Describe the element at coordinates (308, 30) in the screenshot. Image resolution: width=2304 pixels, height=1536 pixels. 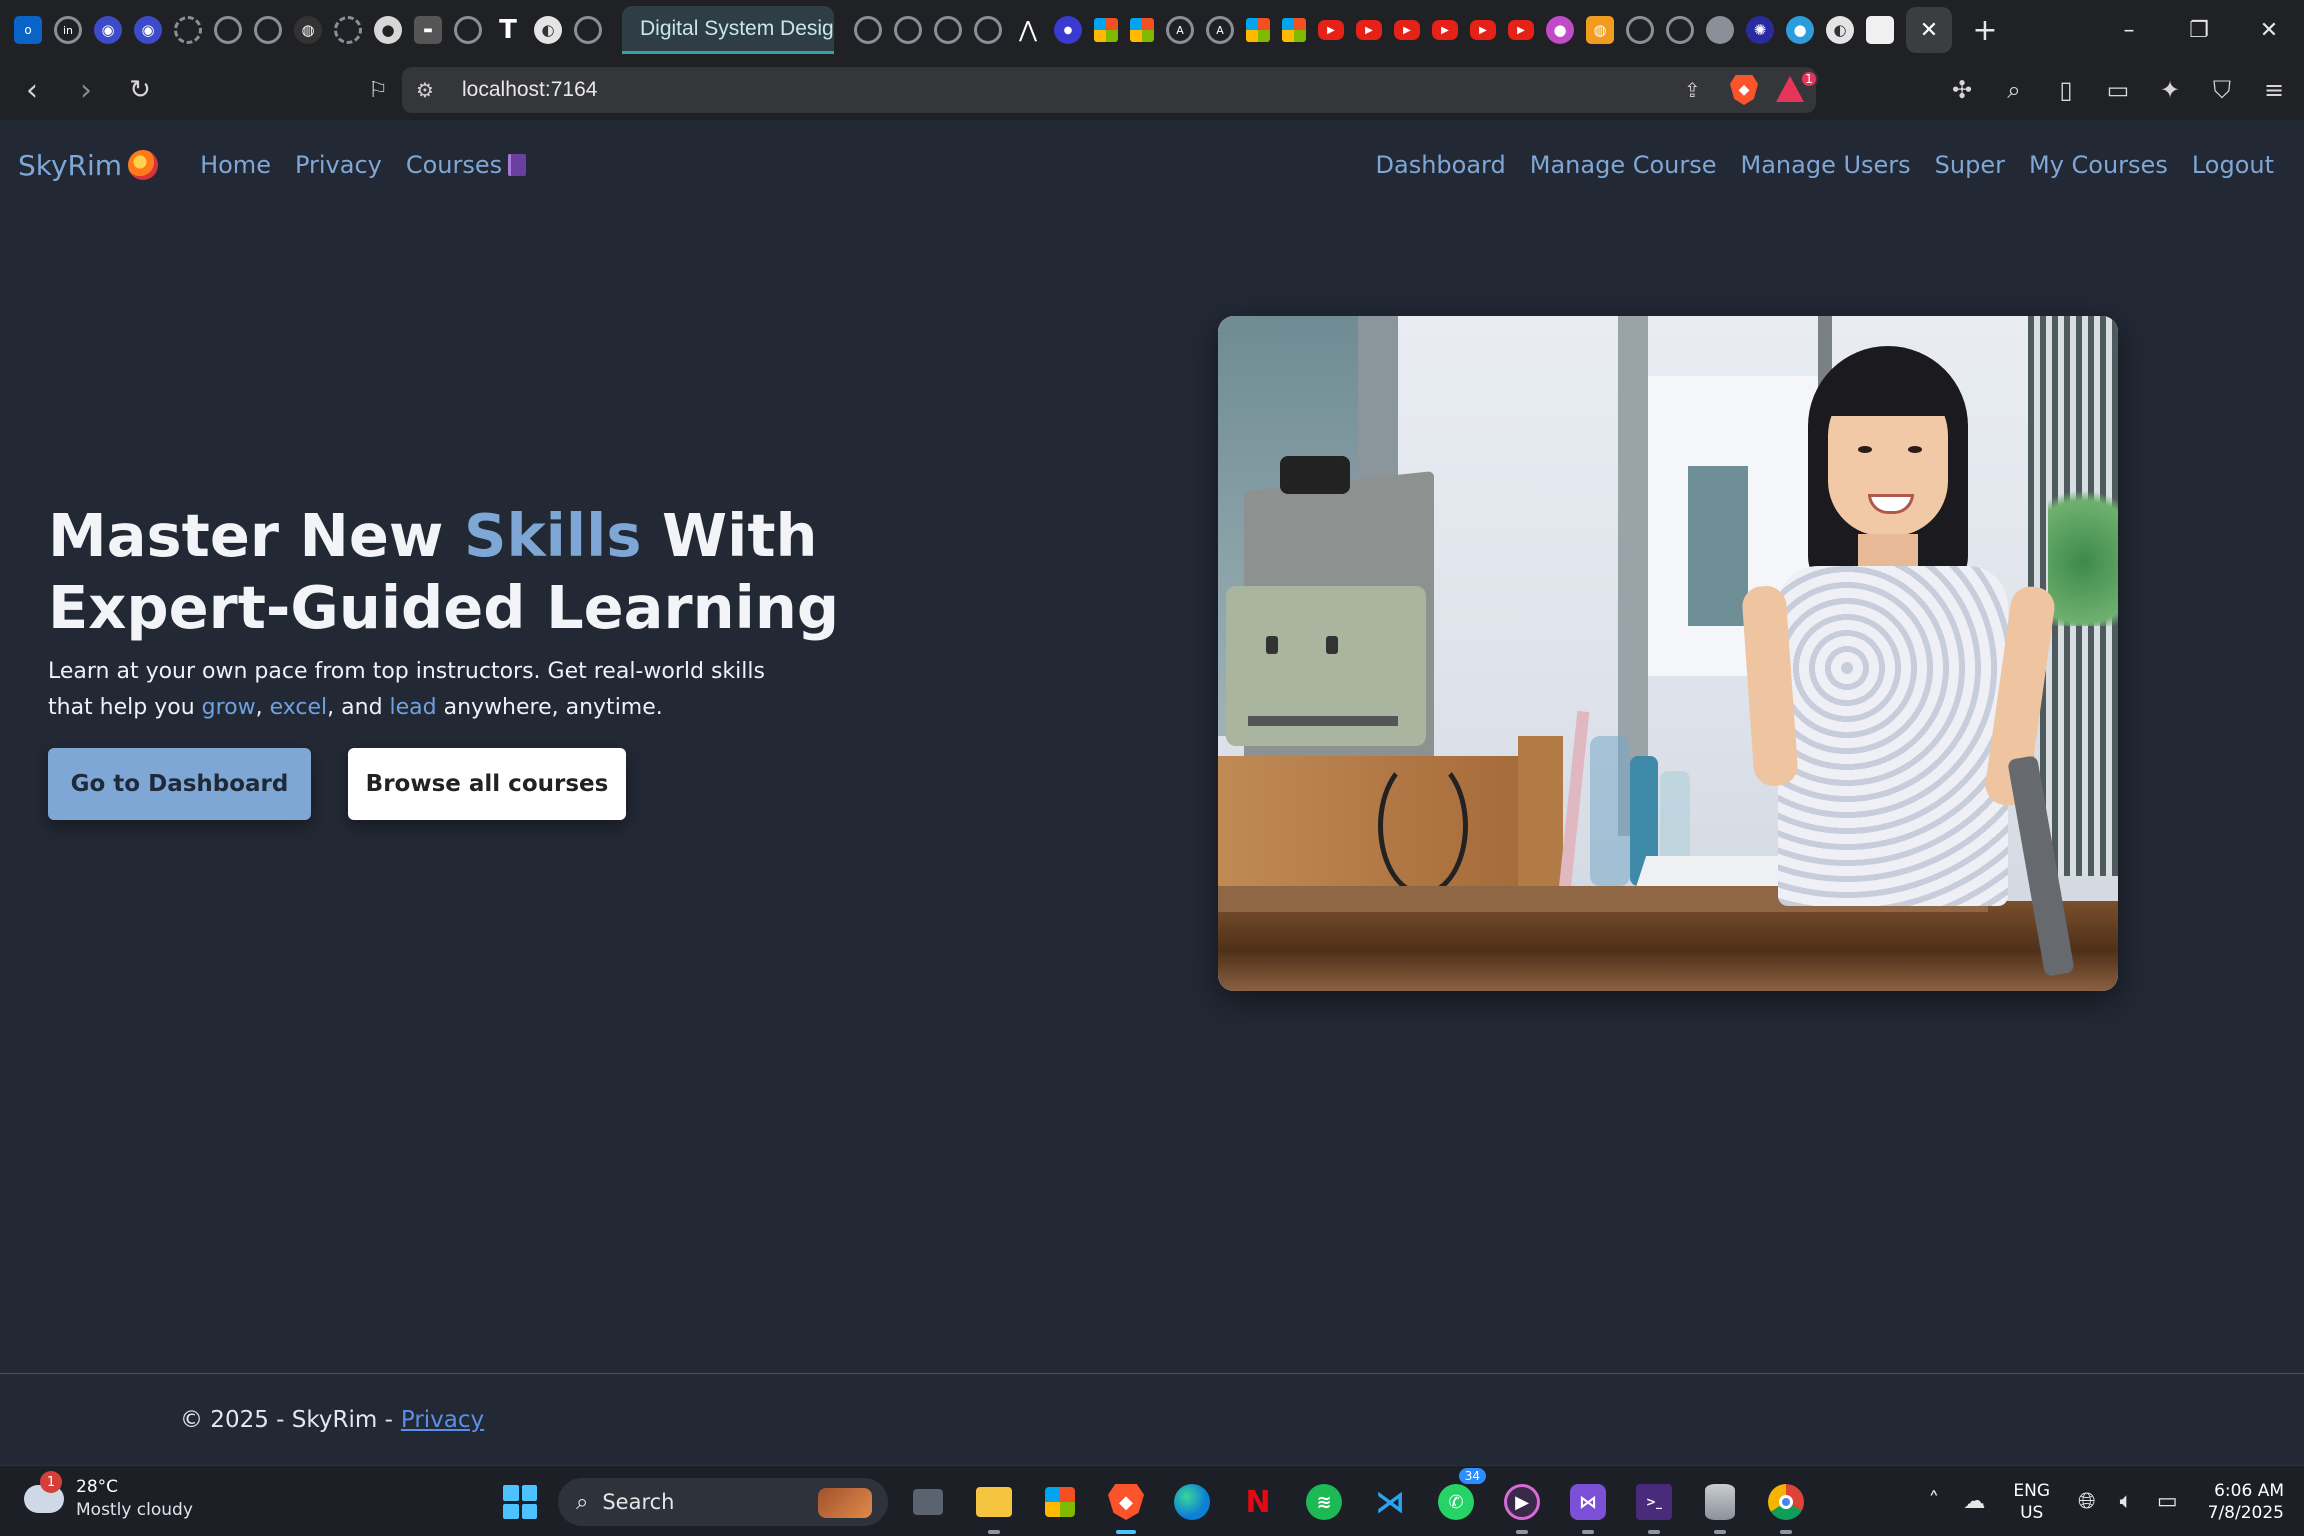
I see `github-tab-icon: ◍` at that location.